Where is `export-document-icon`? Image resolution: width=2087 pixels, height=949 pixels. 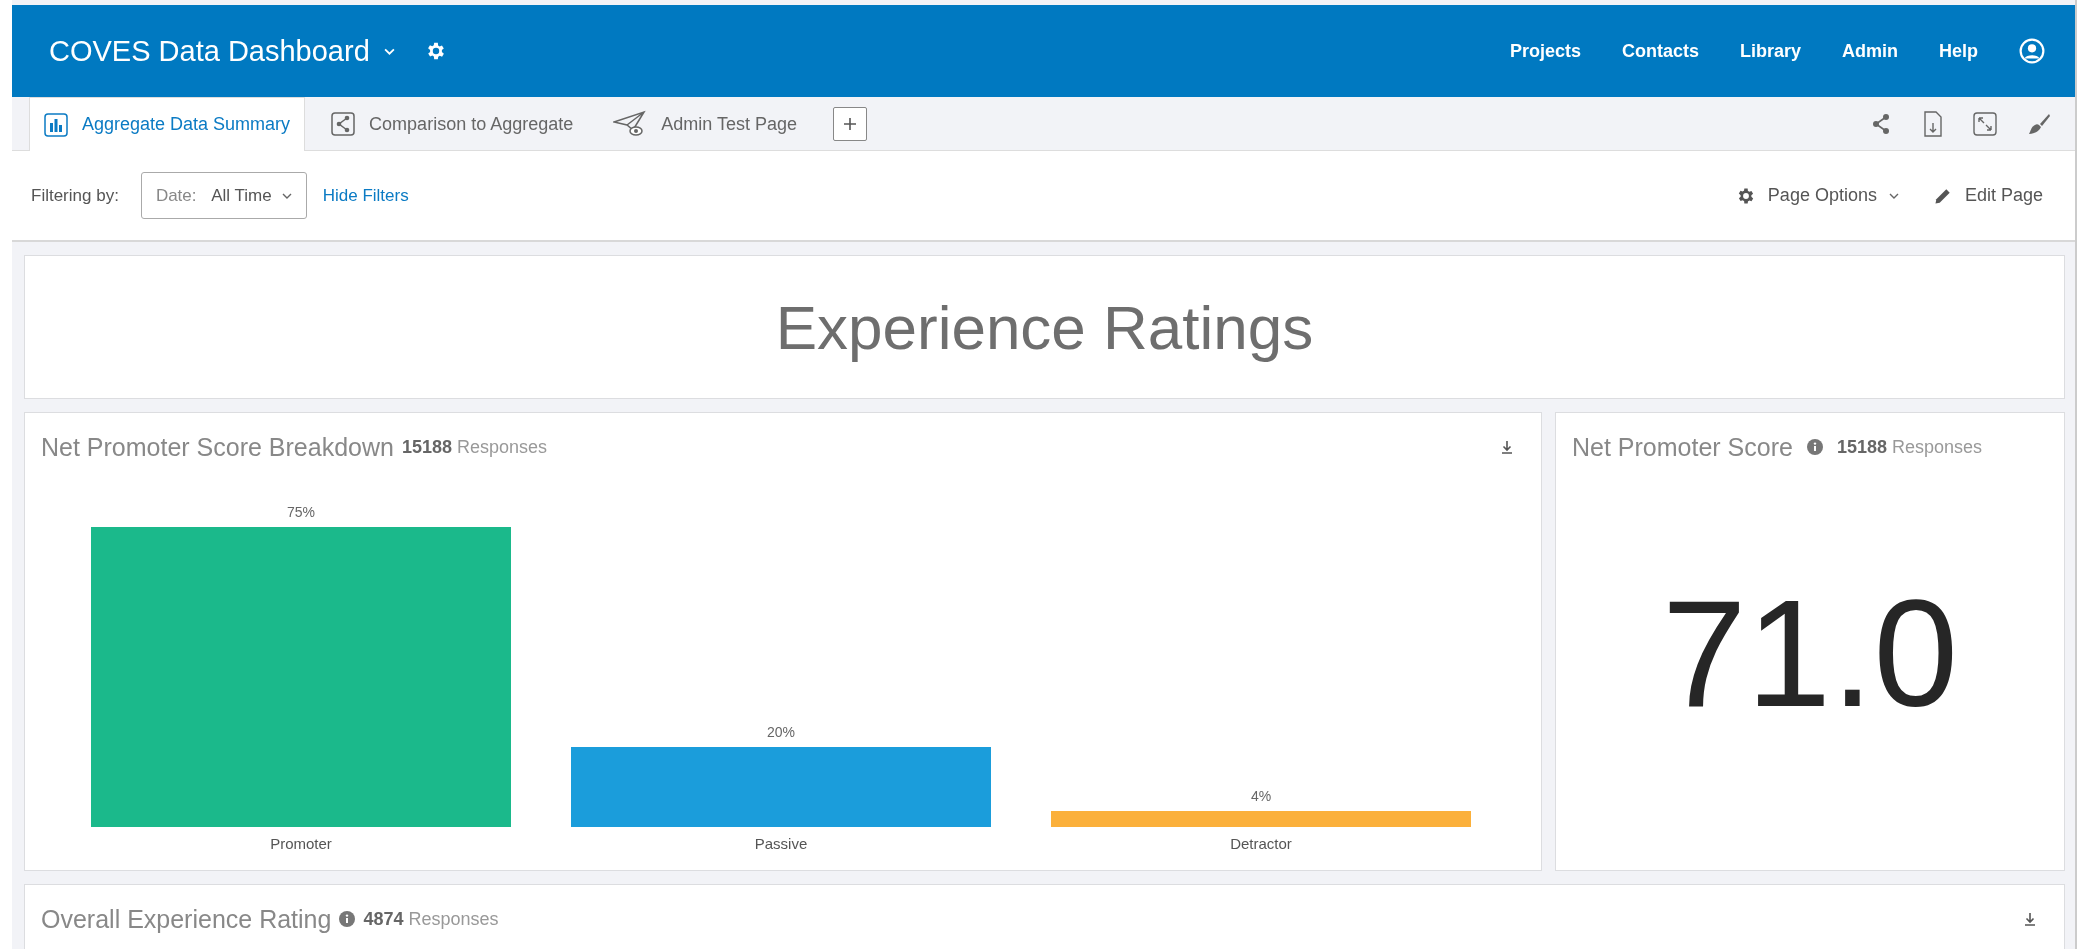 export-document-icon is located at coordinates (1933, 124).